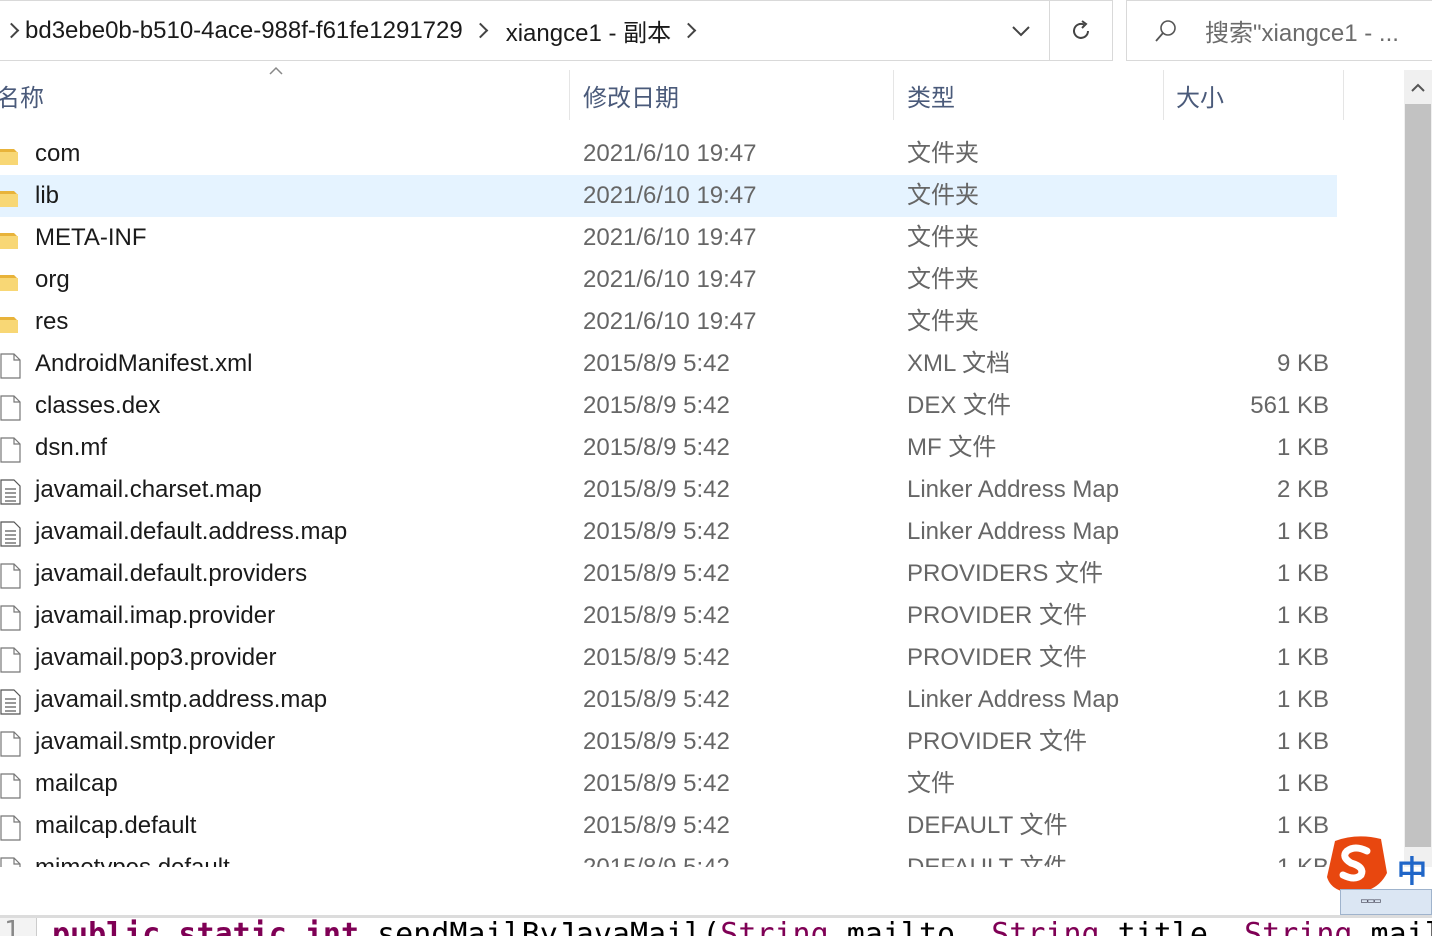  What do you see at coordinates (22, 98) in the screenshot?
I see `column-header-name-label: 名称` at bounding box center [22, 98].